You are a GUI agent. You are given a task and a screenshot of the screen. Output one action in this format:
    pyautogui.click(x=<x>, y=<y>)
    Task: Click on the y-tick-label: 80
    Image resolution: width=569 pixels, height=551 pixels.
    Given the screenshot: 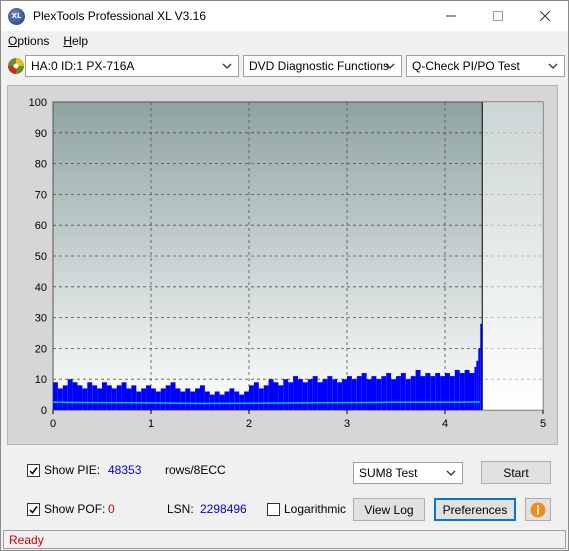 What is the action you would take?
    pyautogui.click(x=41, y=165)
    